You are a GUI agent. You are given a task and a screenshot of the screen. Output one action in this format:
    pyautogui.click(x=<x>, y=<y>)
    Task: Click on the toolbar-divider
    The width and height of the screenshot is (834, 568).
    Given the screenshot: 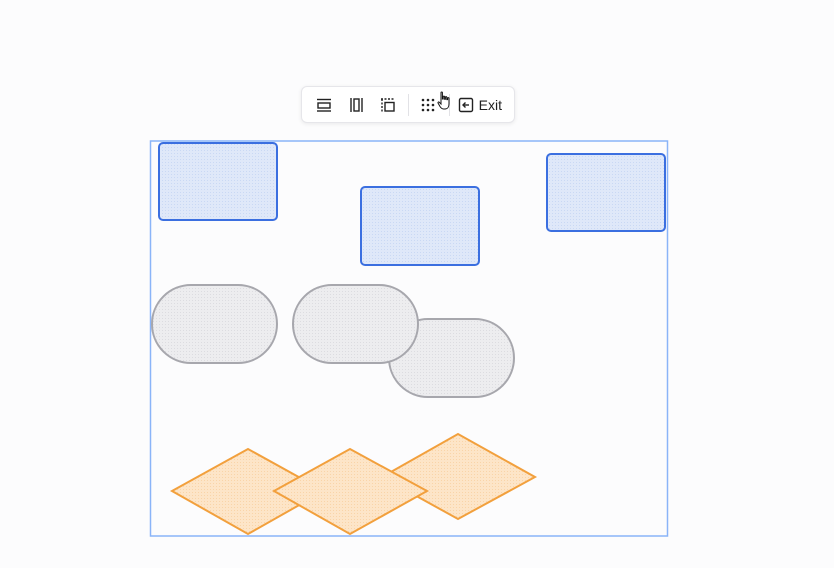 What is the action you would take?
    pyautogui.click(x=408, y=104)
    